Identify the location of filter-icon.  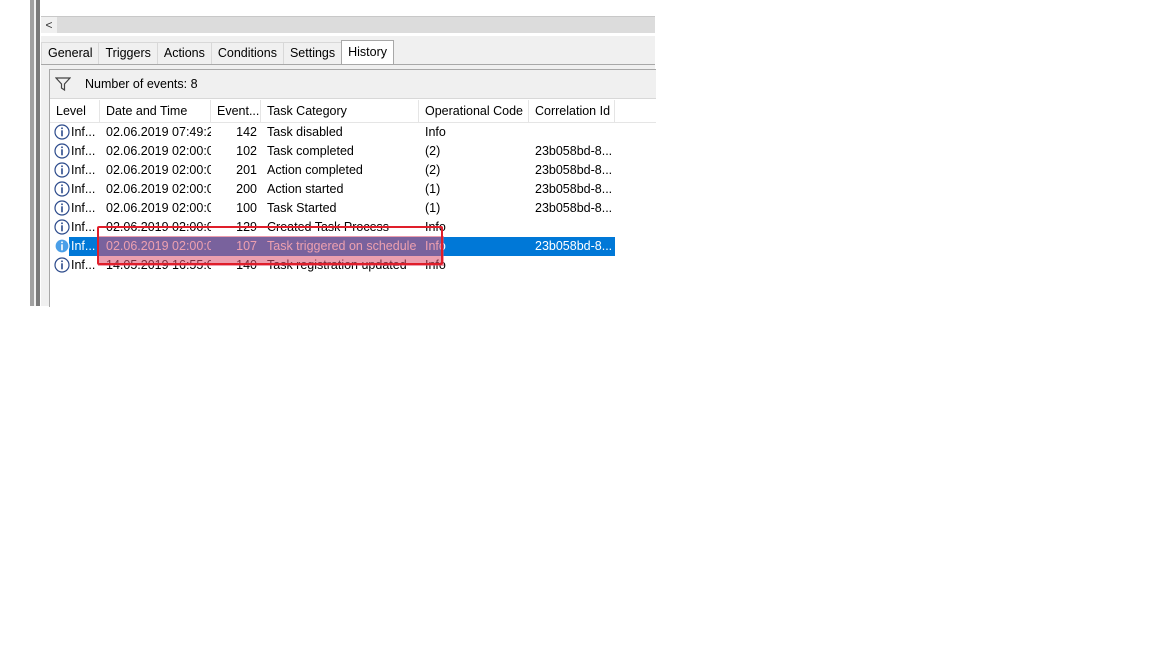
(63, 84).